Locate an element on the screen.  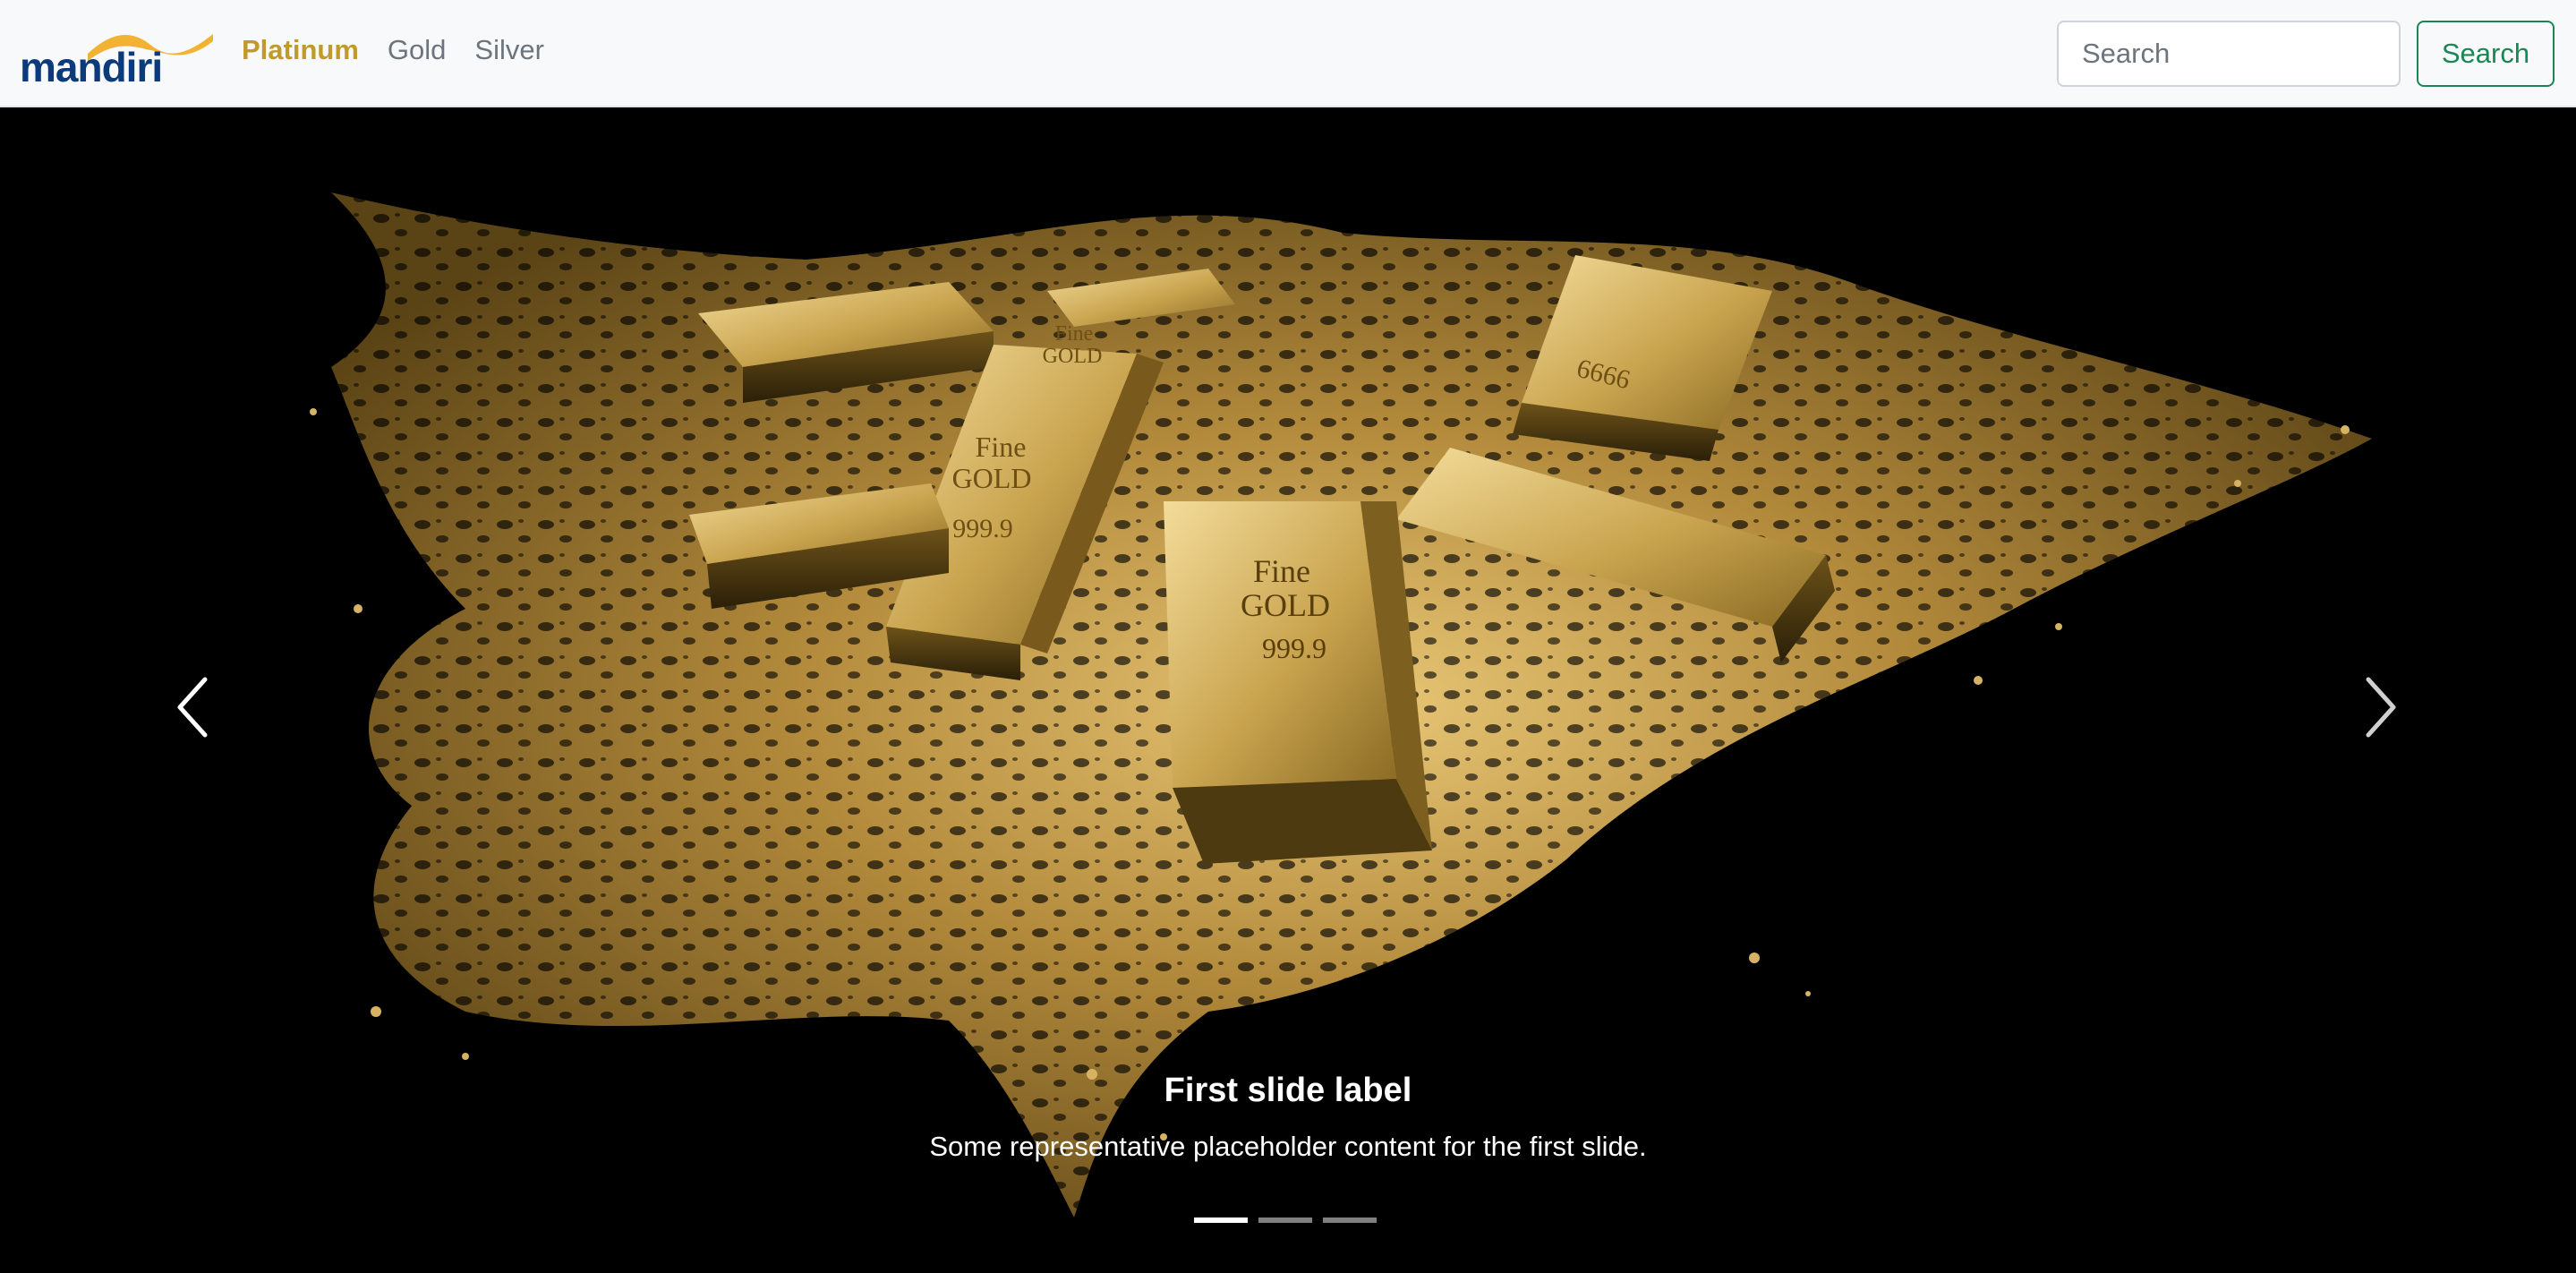
chevron-left-icon is located at coordinates (192, 707).